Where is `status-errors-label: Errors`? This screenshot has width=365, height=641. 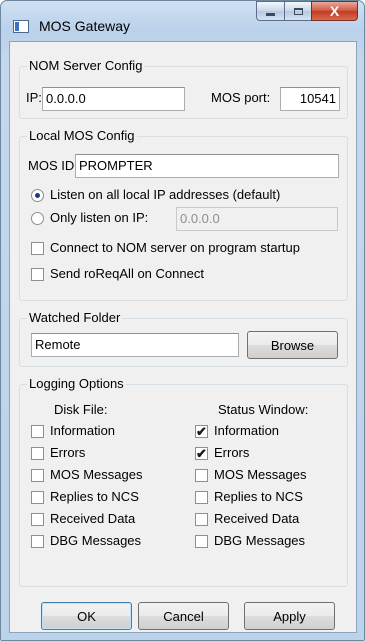 status-errors-label: Errors is located at coordinates (231, 452).